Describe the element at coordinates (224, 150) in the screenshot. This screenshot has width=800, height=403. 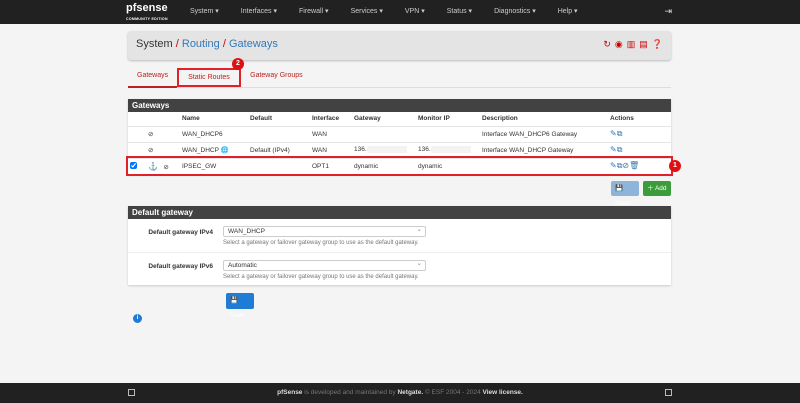
I see `globe-icon: 🌐` at that location.